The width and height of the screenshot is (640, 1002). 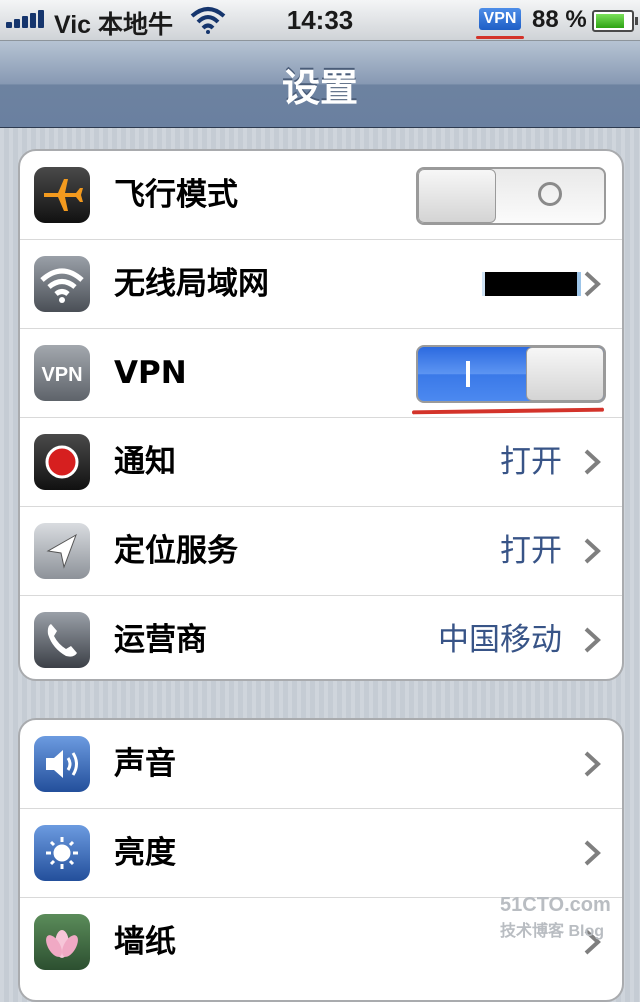 What do you see at coordinates (176, 551) in the screenshot?
I see `row-label: 定位服务` at bounding box center [176, 551].